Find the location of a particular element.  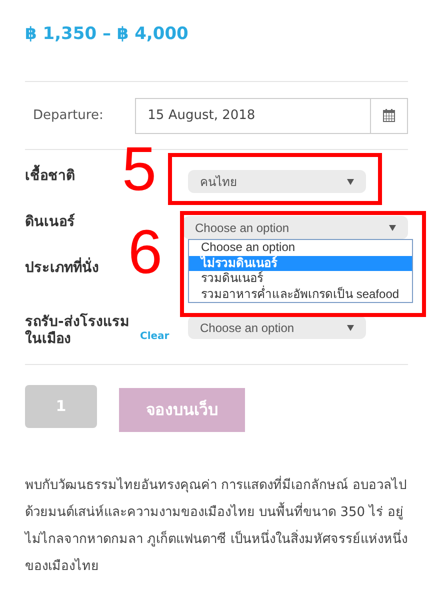

field-label: รถรับ-ส่งโรงแรมในเมือง is located at coordinates (77, 330).